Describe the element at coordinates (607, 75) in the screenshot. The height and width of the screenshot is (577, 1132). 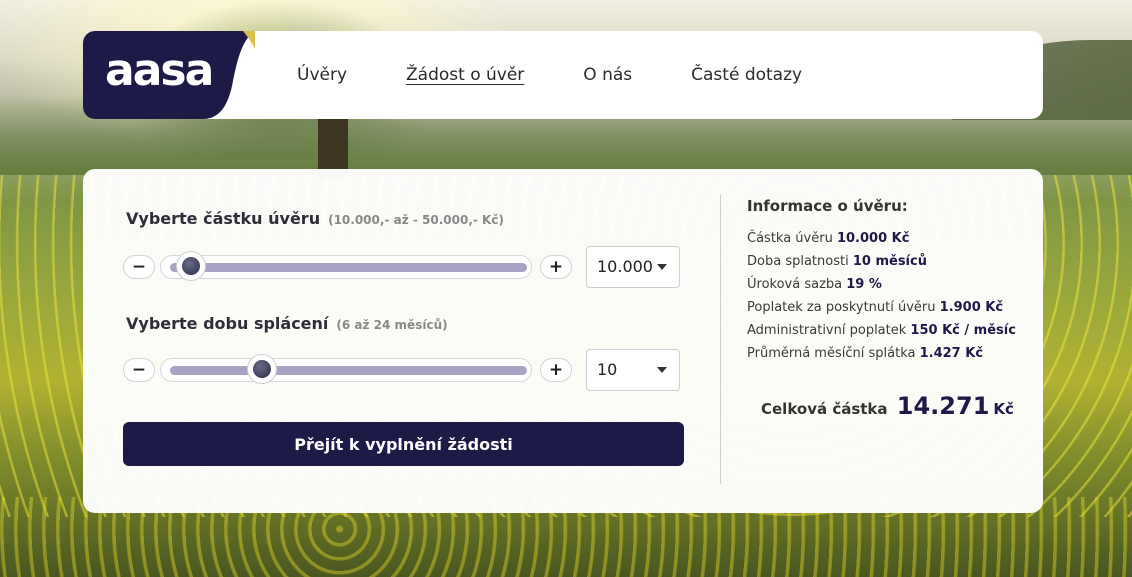
I see `nav-item-o-nas: O nás` at that location.